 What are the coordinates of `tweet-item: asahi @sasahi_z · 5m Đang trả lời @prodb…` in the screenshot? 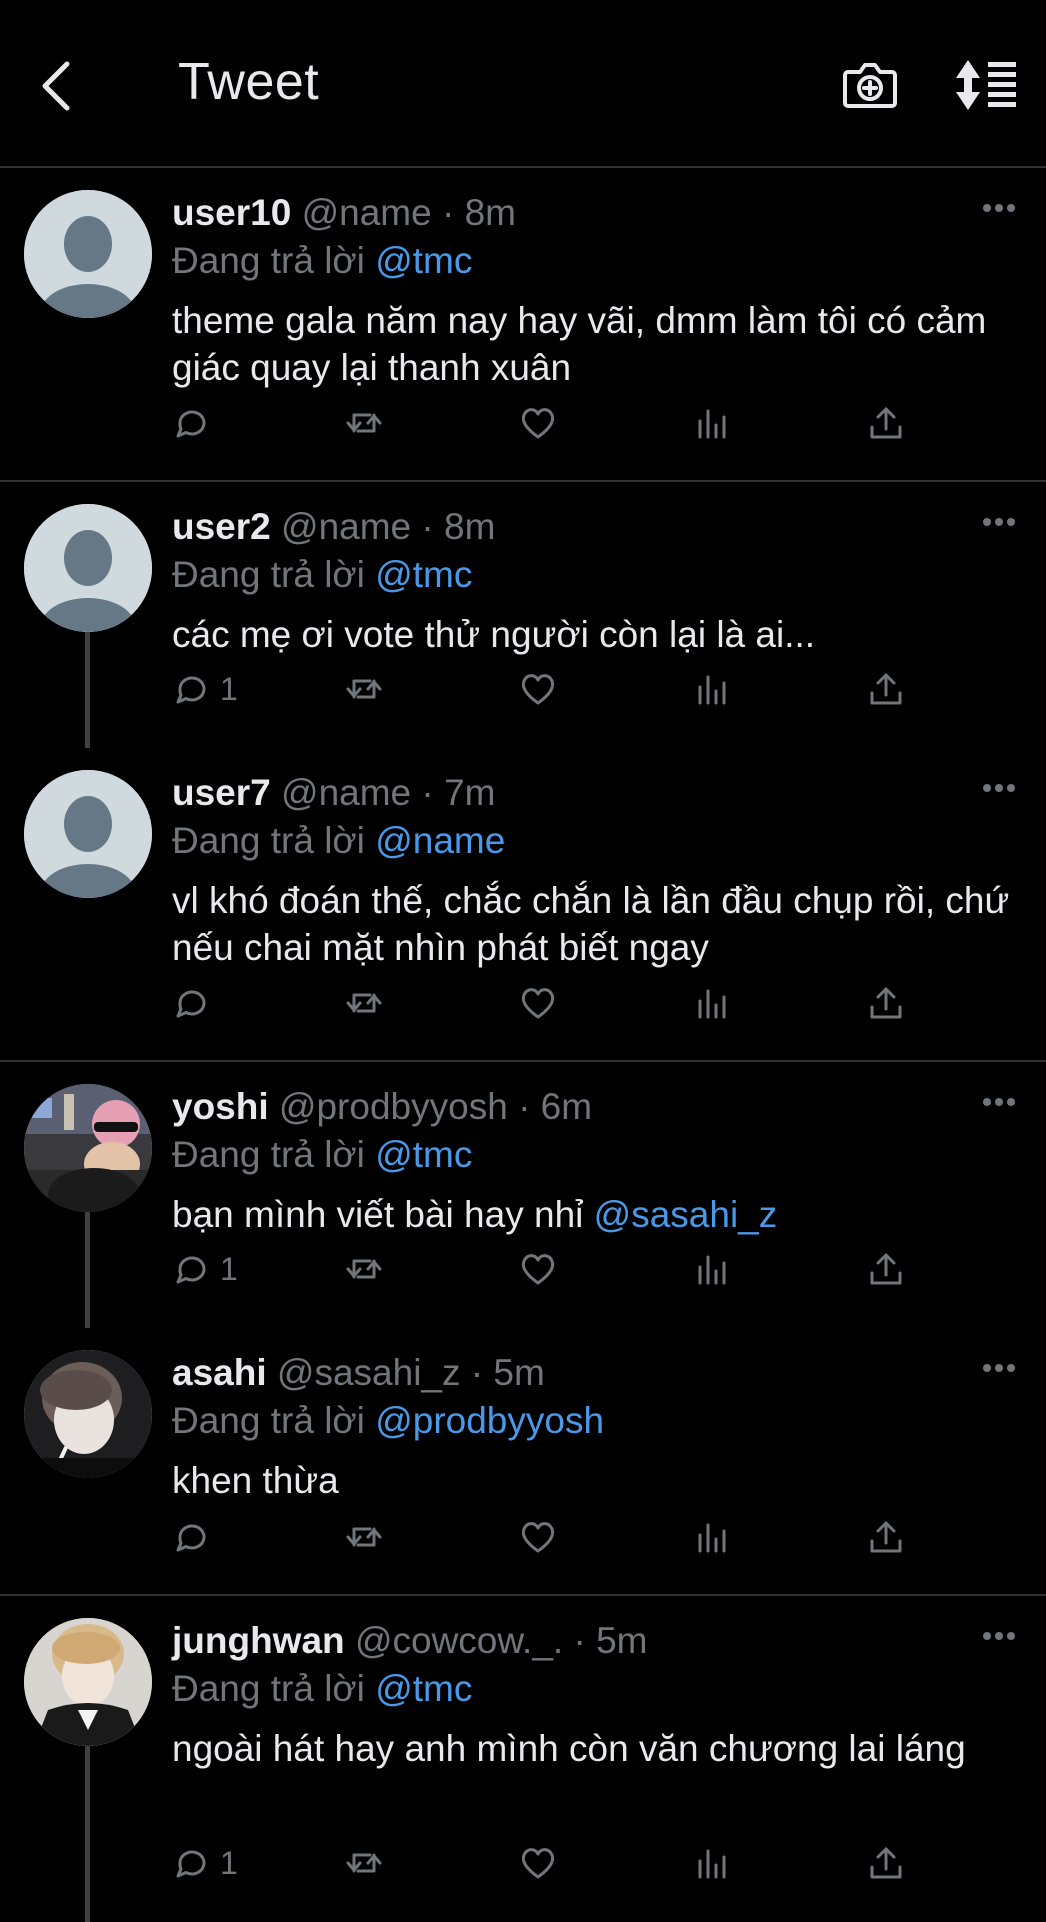 It's located at (523, 1462).